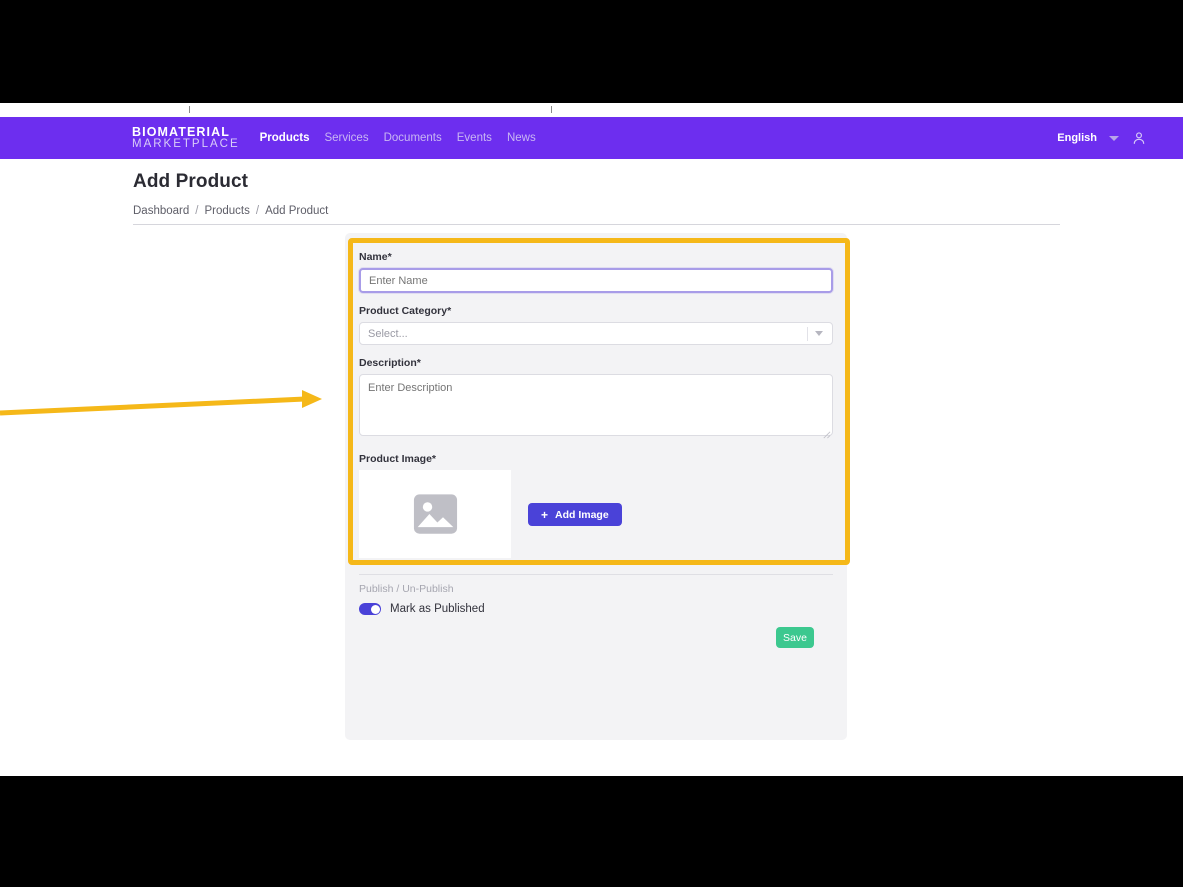  I want to click on image-placeholder-icon, so click(435, 514).